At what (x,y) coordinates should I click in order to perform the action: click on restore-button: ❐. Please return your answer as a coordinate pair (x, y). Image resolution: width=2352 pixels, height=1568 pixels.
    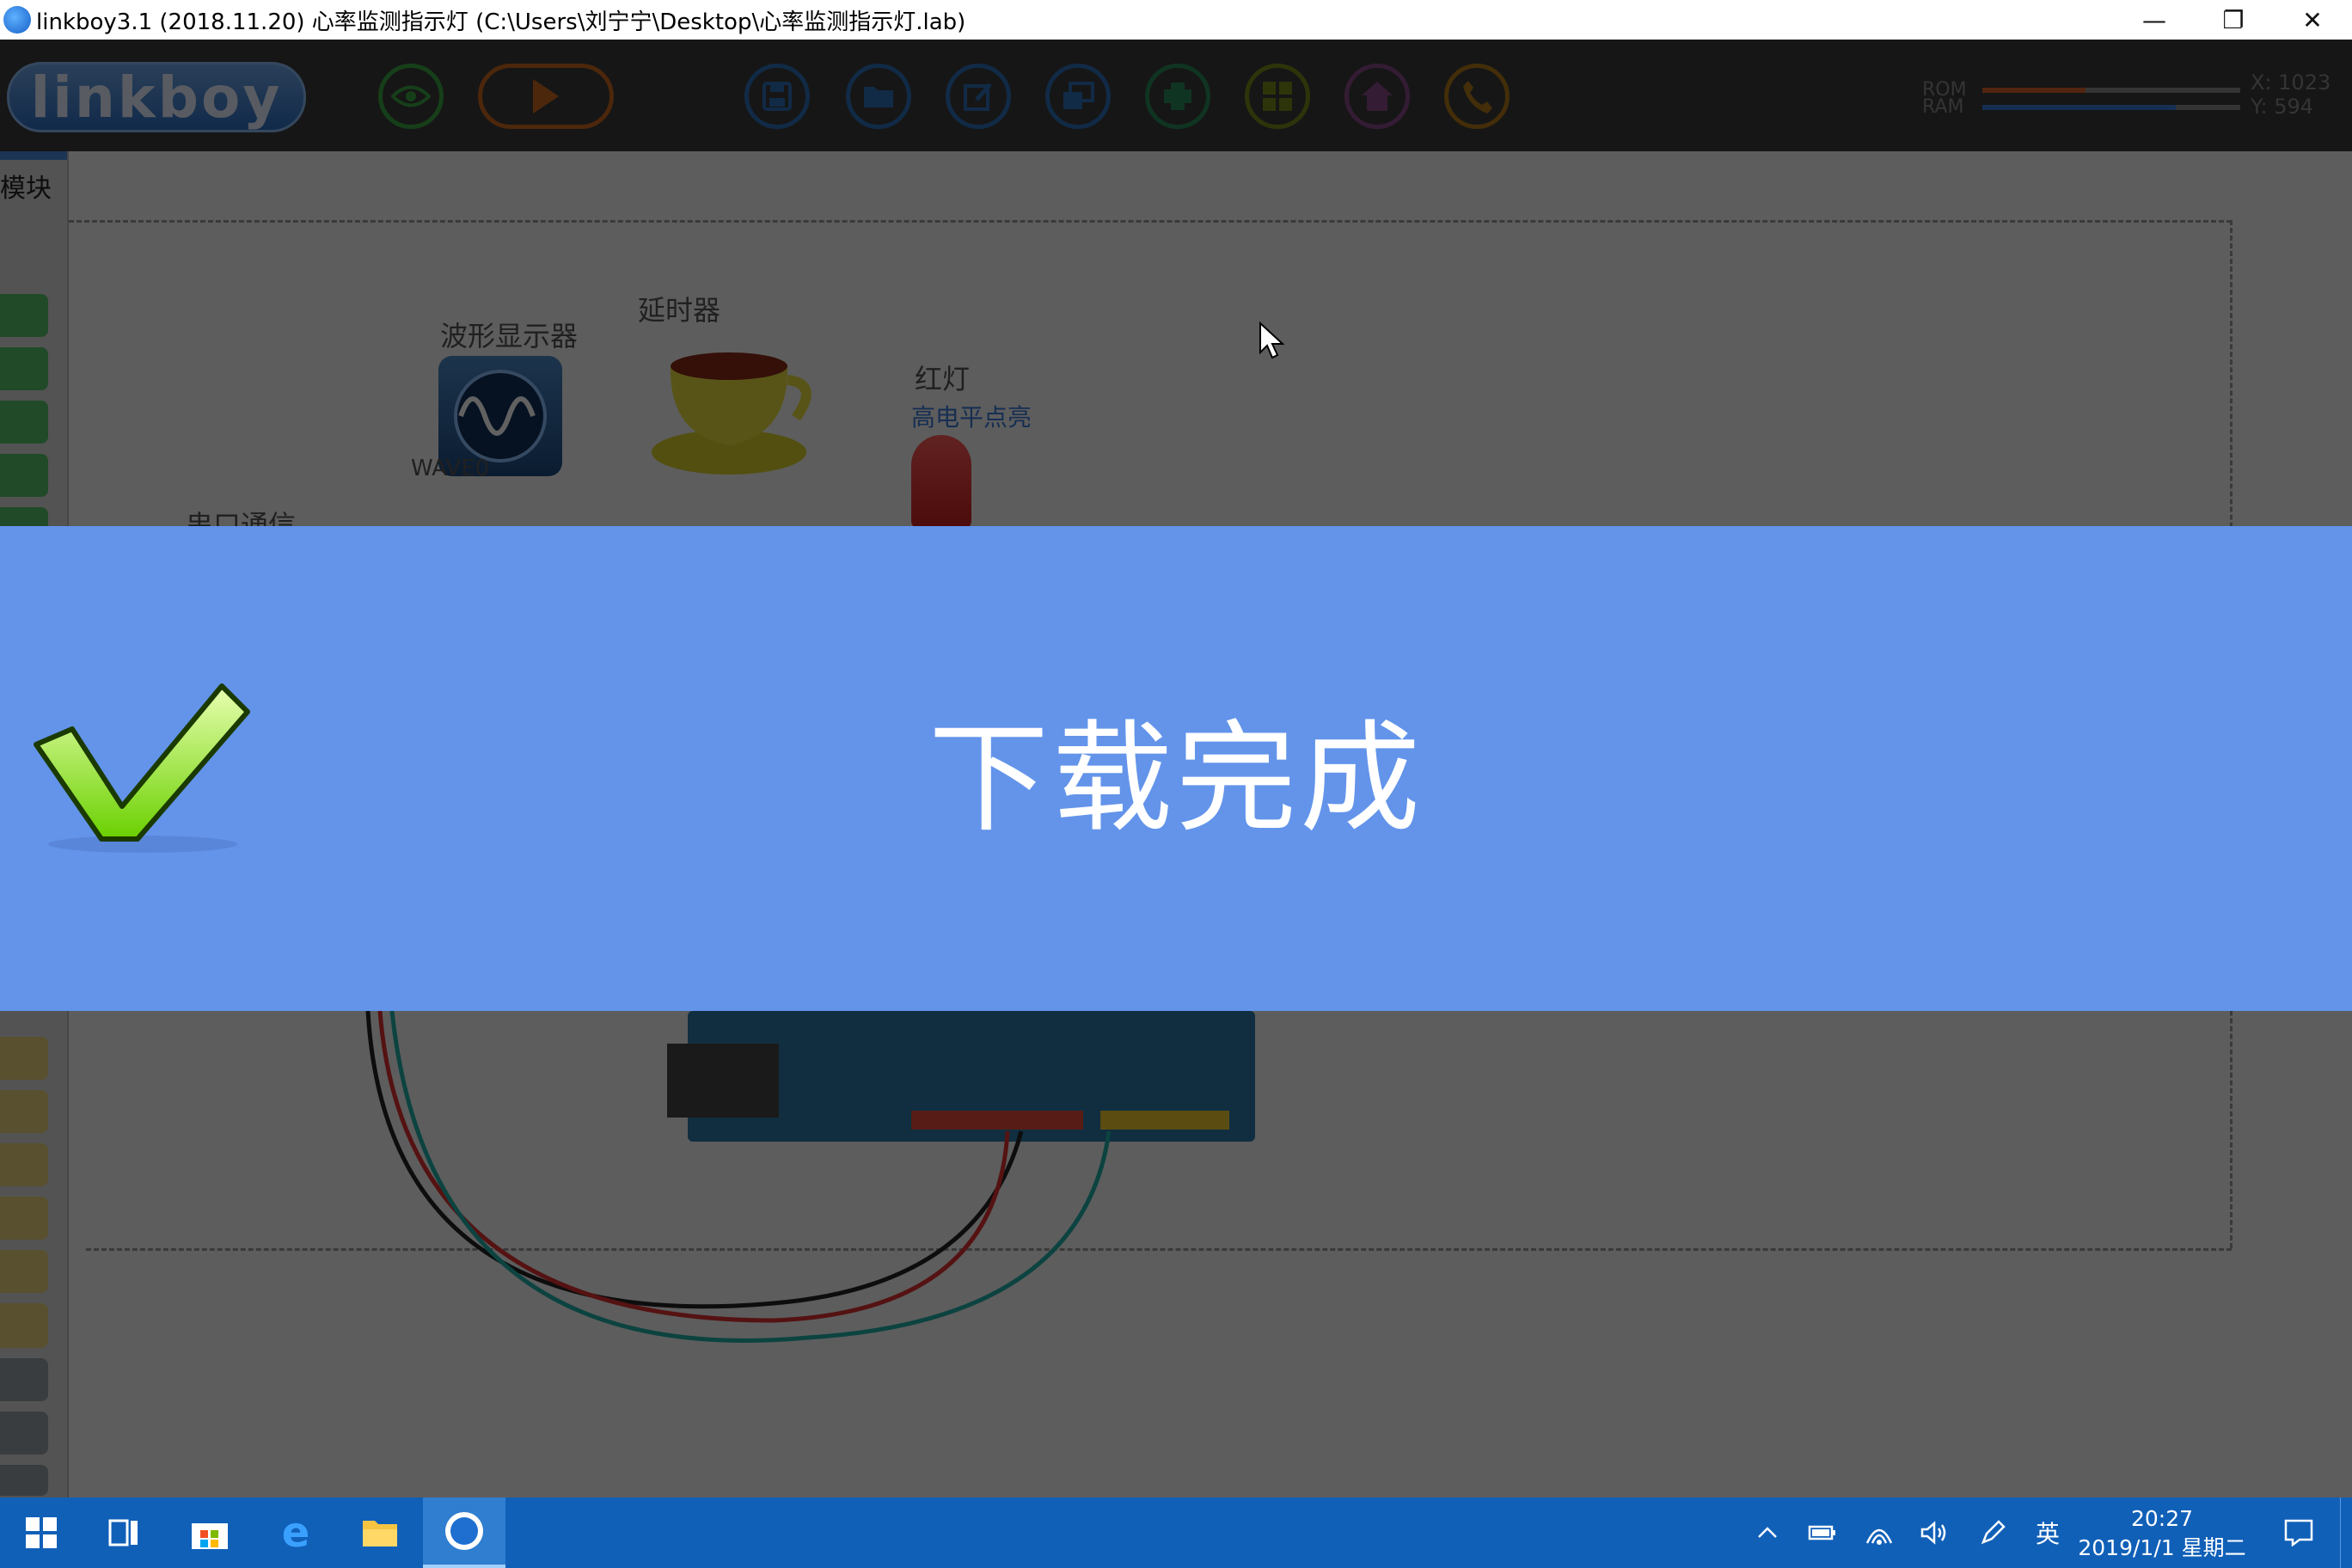
    Looking at the image, I should click on (2233, 20).